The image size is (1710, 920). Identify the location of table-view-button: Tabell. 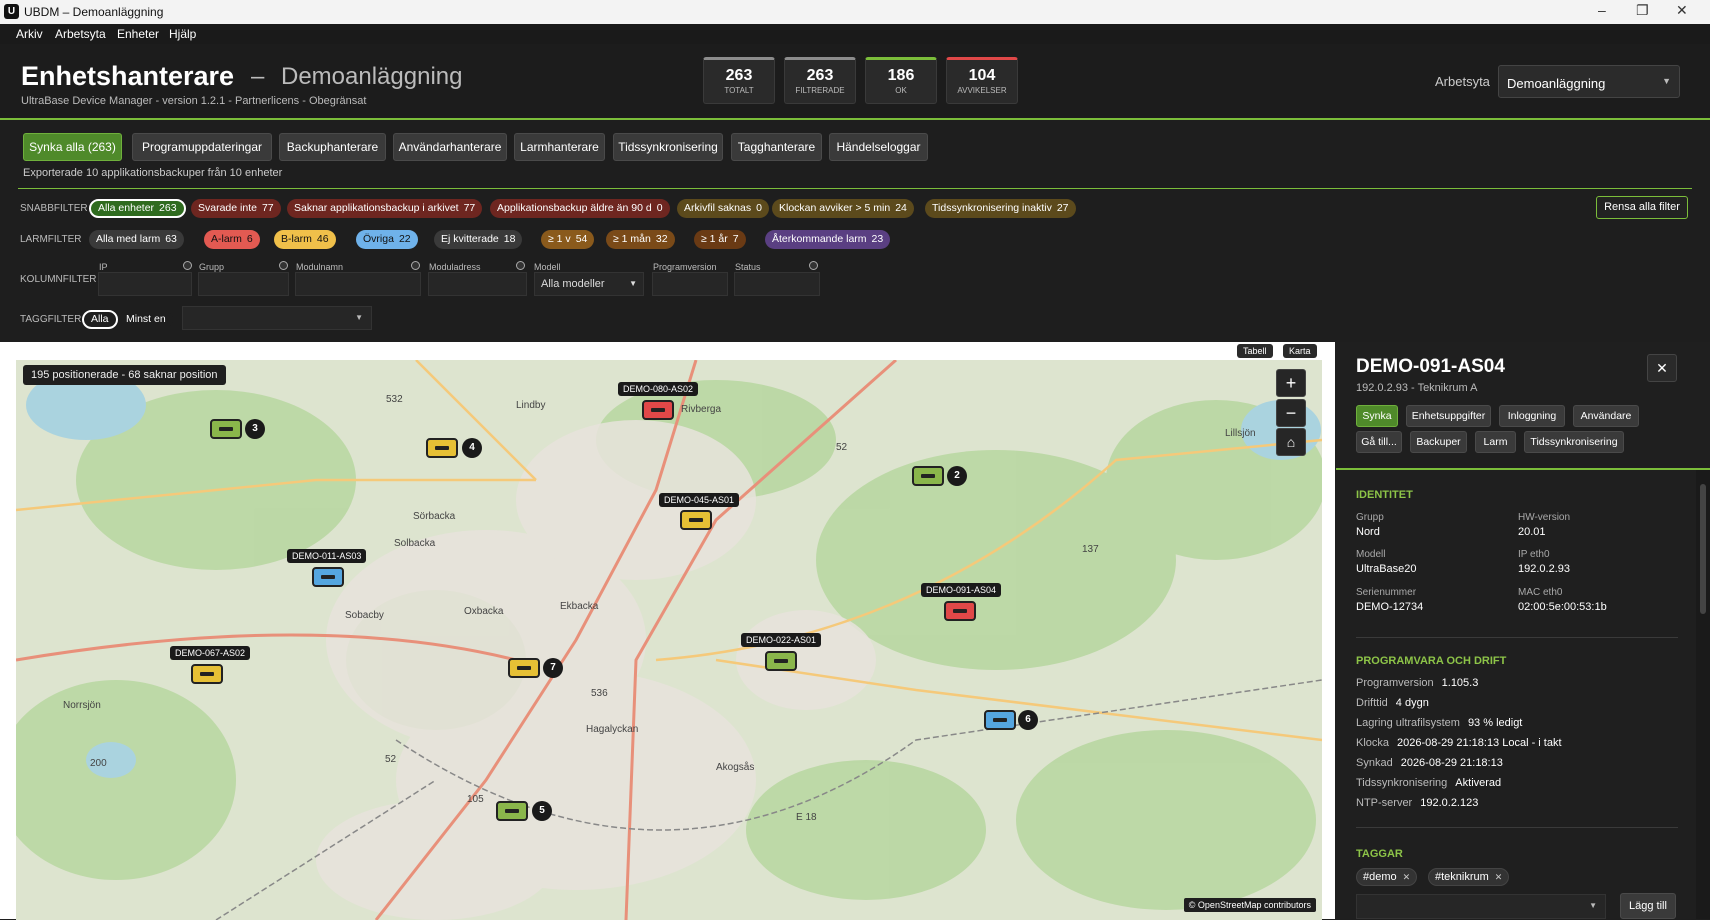
(1255, 351).